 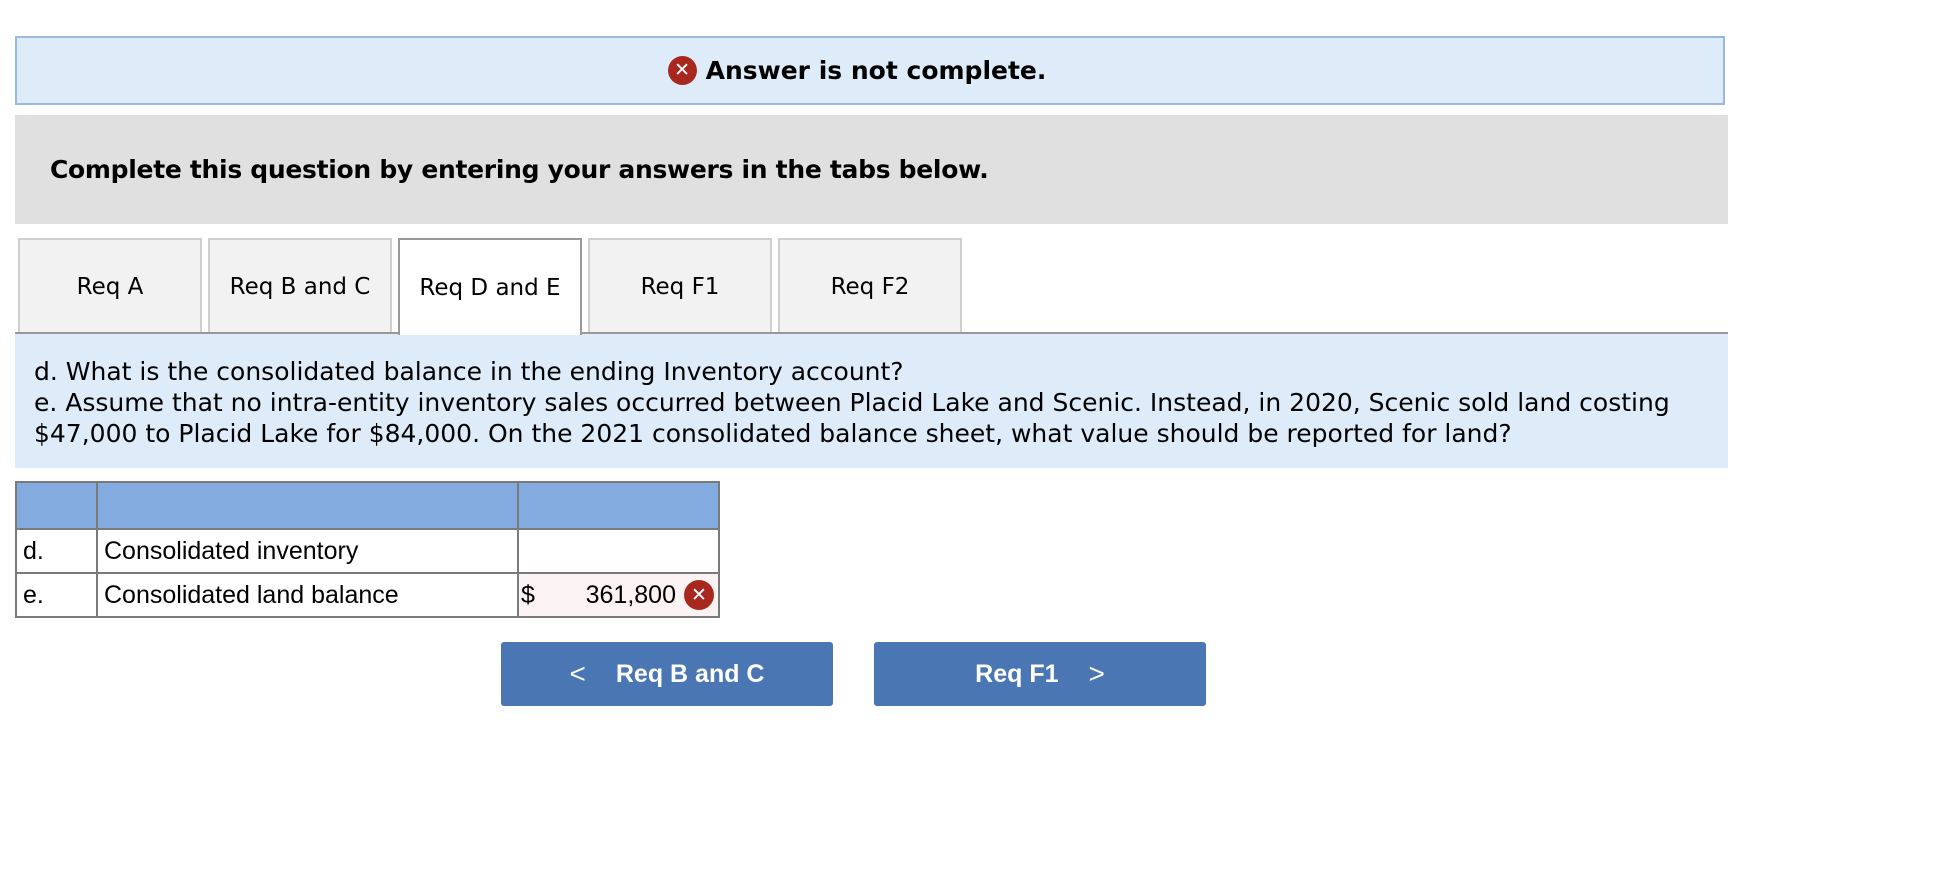 I want to click on consolidated-land-input: $ 361,800 ✕, so click(x=618, y=595).